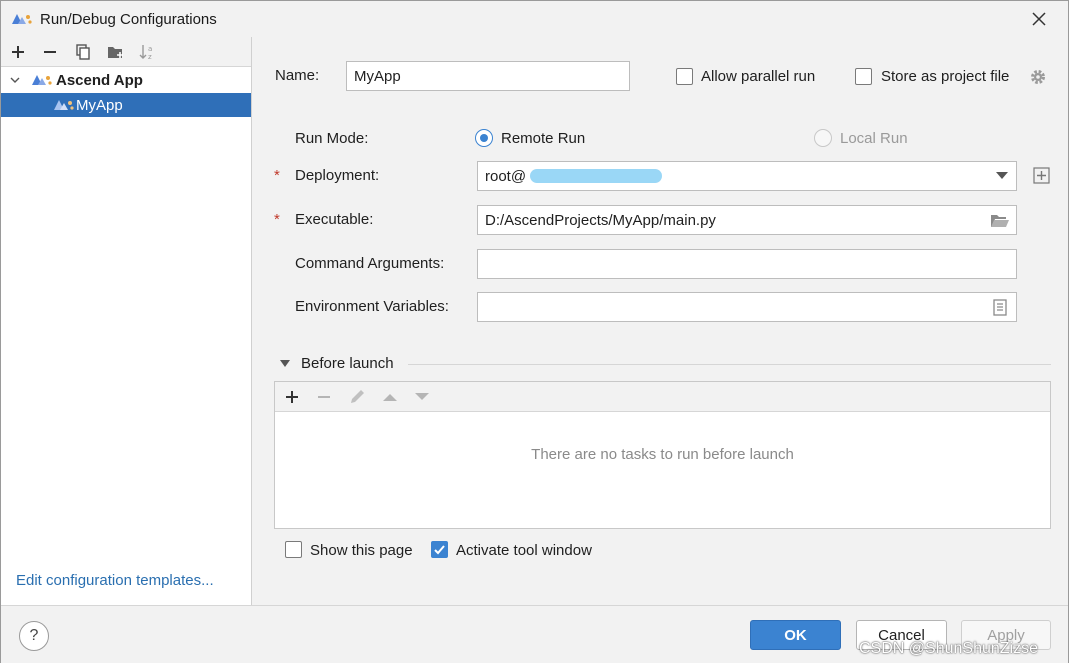 The width and height of the screenshot is (1069, 663). Describe the element at coordinates (372, 306) in the screenshot. I see `environment-variables-label: Environment Variables:` at that location.